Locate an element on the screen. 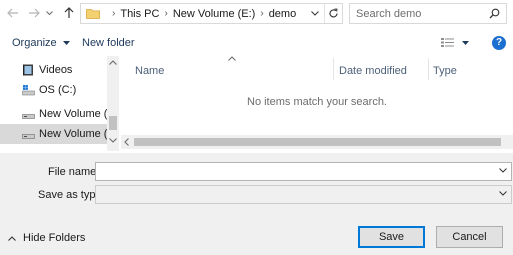  column-header-date-modified: Date modified is located at coordinates (381, 68).